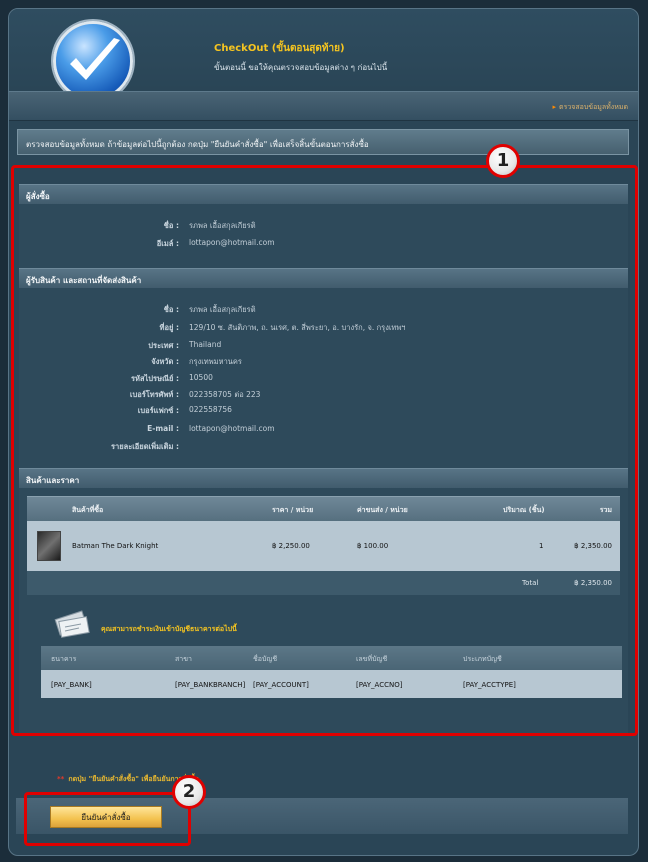 The width and height of the screenshot is (648, 862). I want to click on callout-badge-1: 1, so click(503, 161).